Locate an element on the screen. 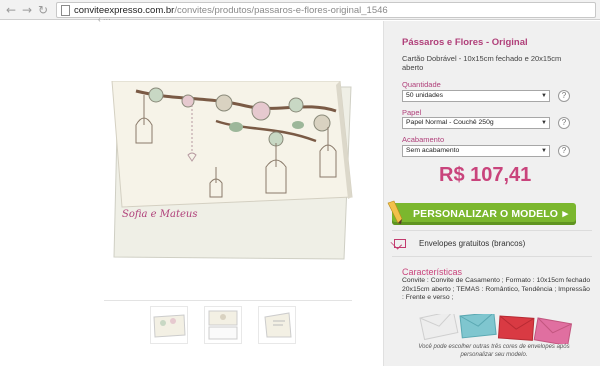 This screenshot has width=600, height=366. envelope-white is located at coordinates (439, 327).